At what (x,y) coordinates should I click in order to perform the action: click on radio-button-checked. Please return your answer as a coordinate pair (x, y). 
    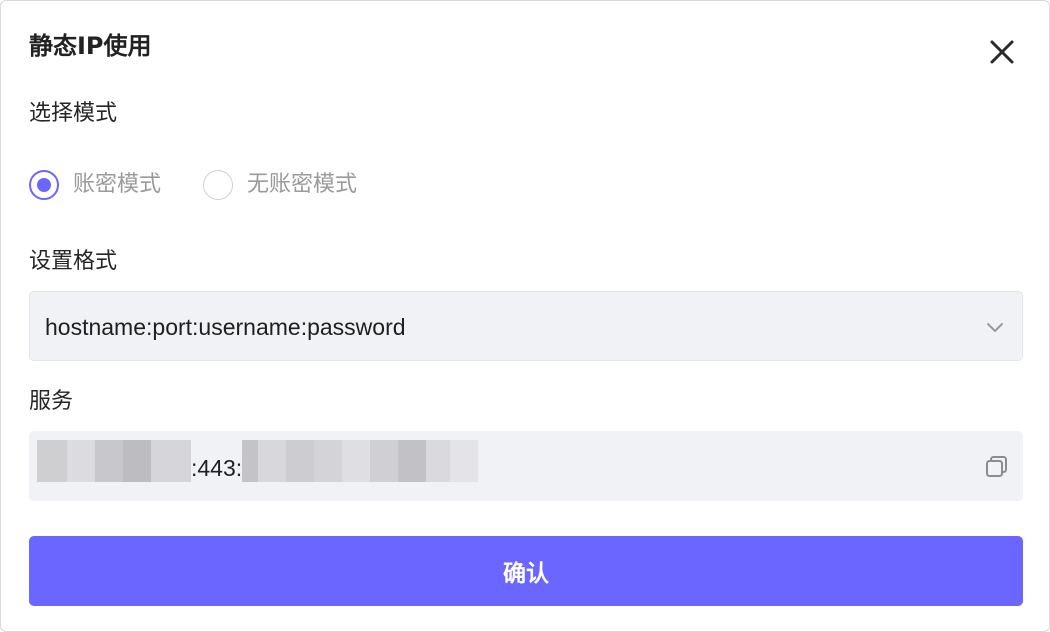
    Looking at the image, I should click on (44, 185).